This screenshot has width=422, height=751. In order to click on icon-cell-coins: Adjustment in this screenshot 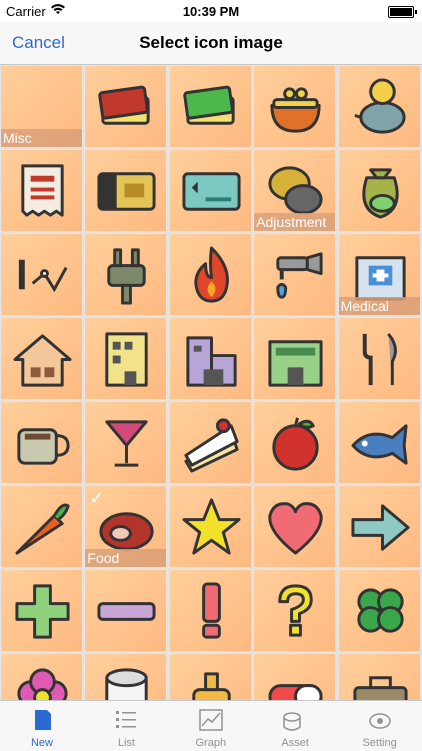, I will do `click(295, 190)`.